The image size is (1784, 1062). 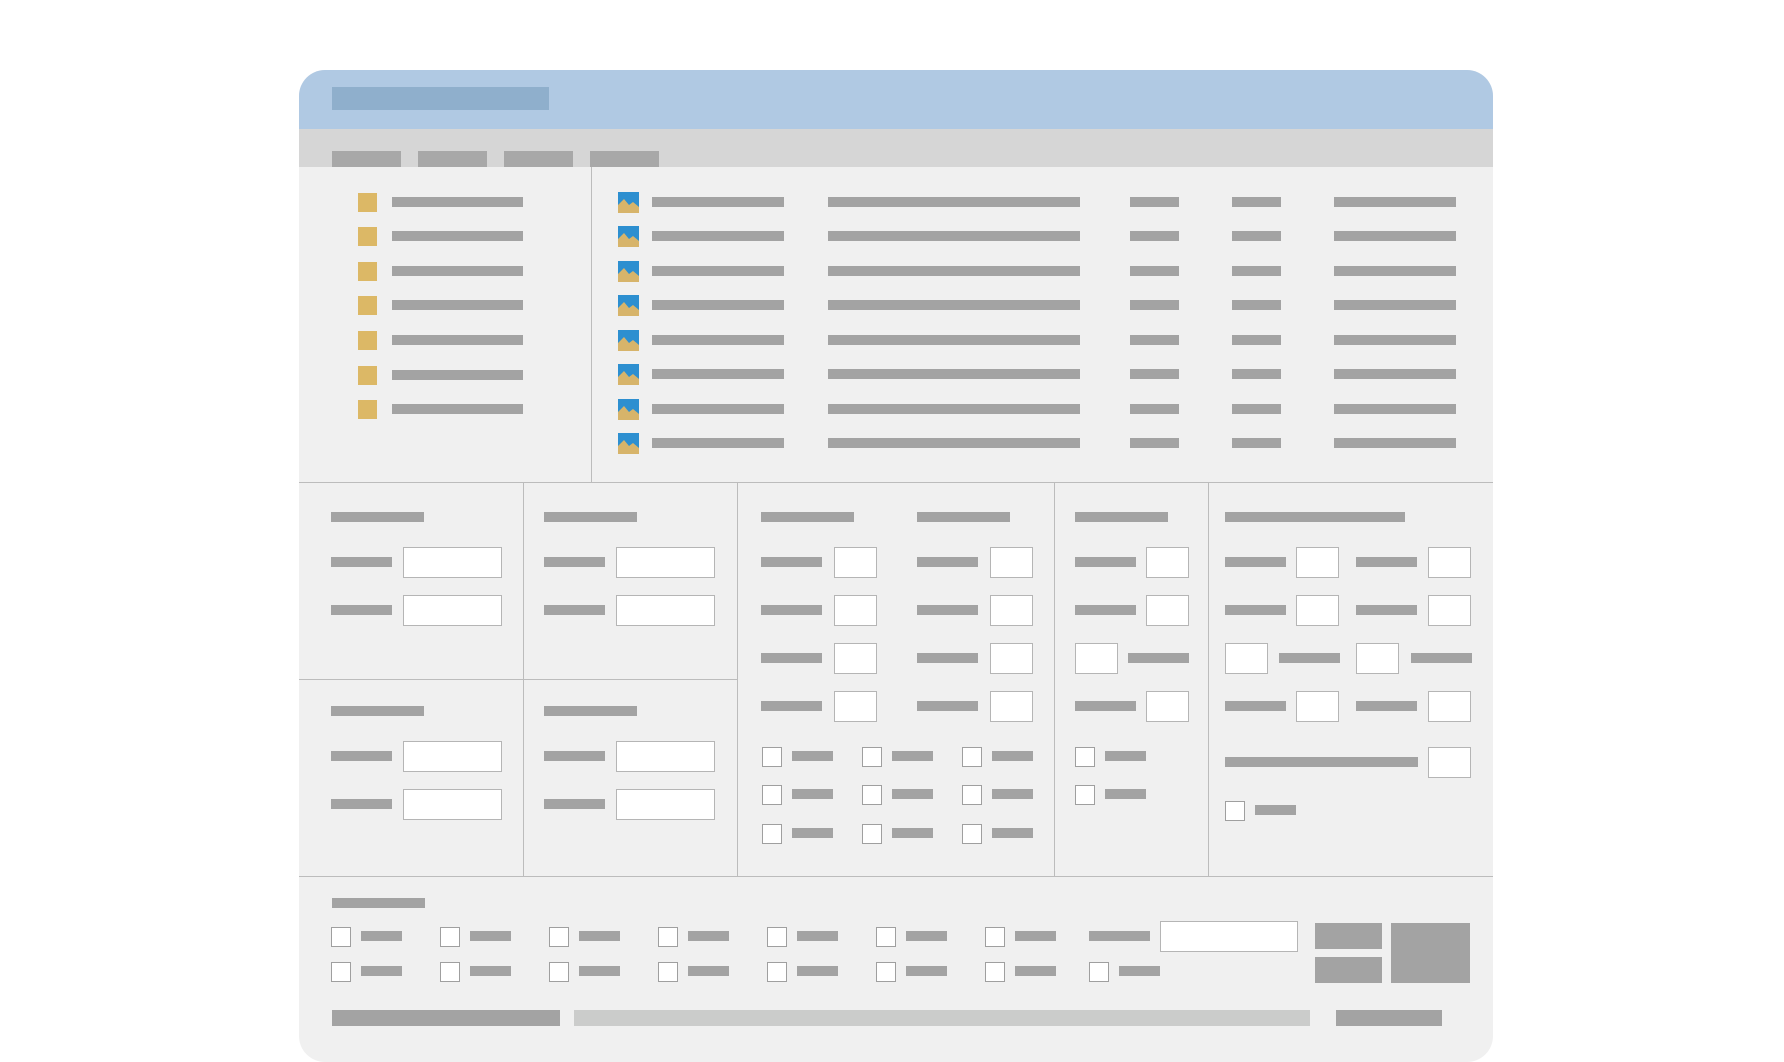 I want to click on panel-divider, so click(x=1208, y=679).